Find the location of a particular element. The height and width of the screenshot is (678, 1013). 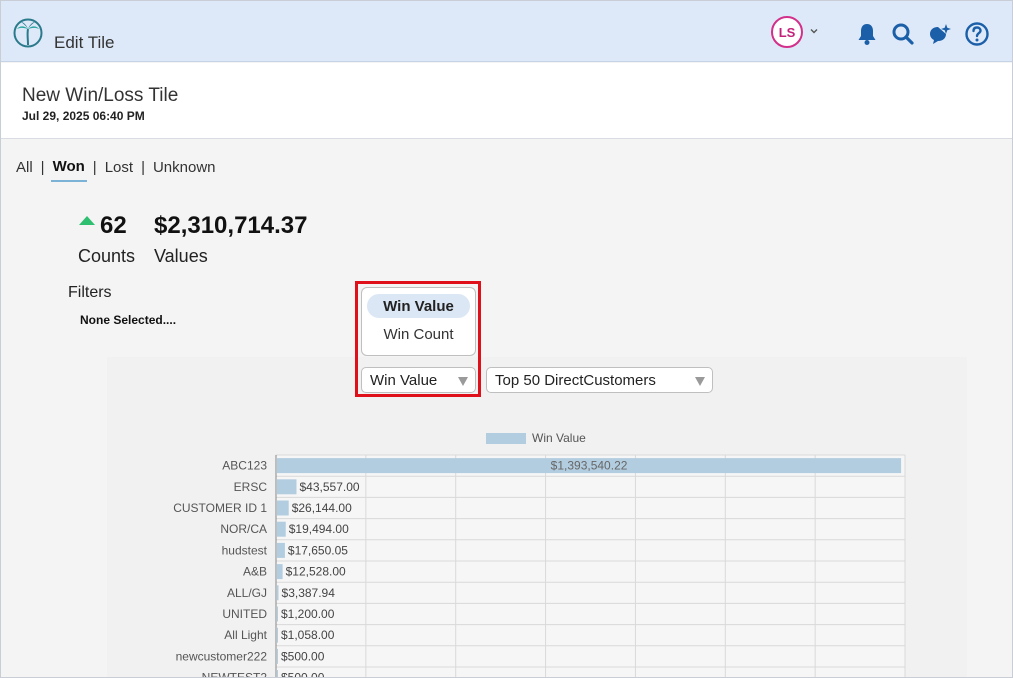

category-label: All Light is located at coordinates (245, 635).